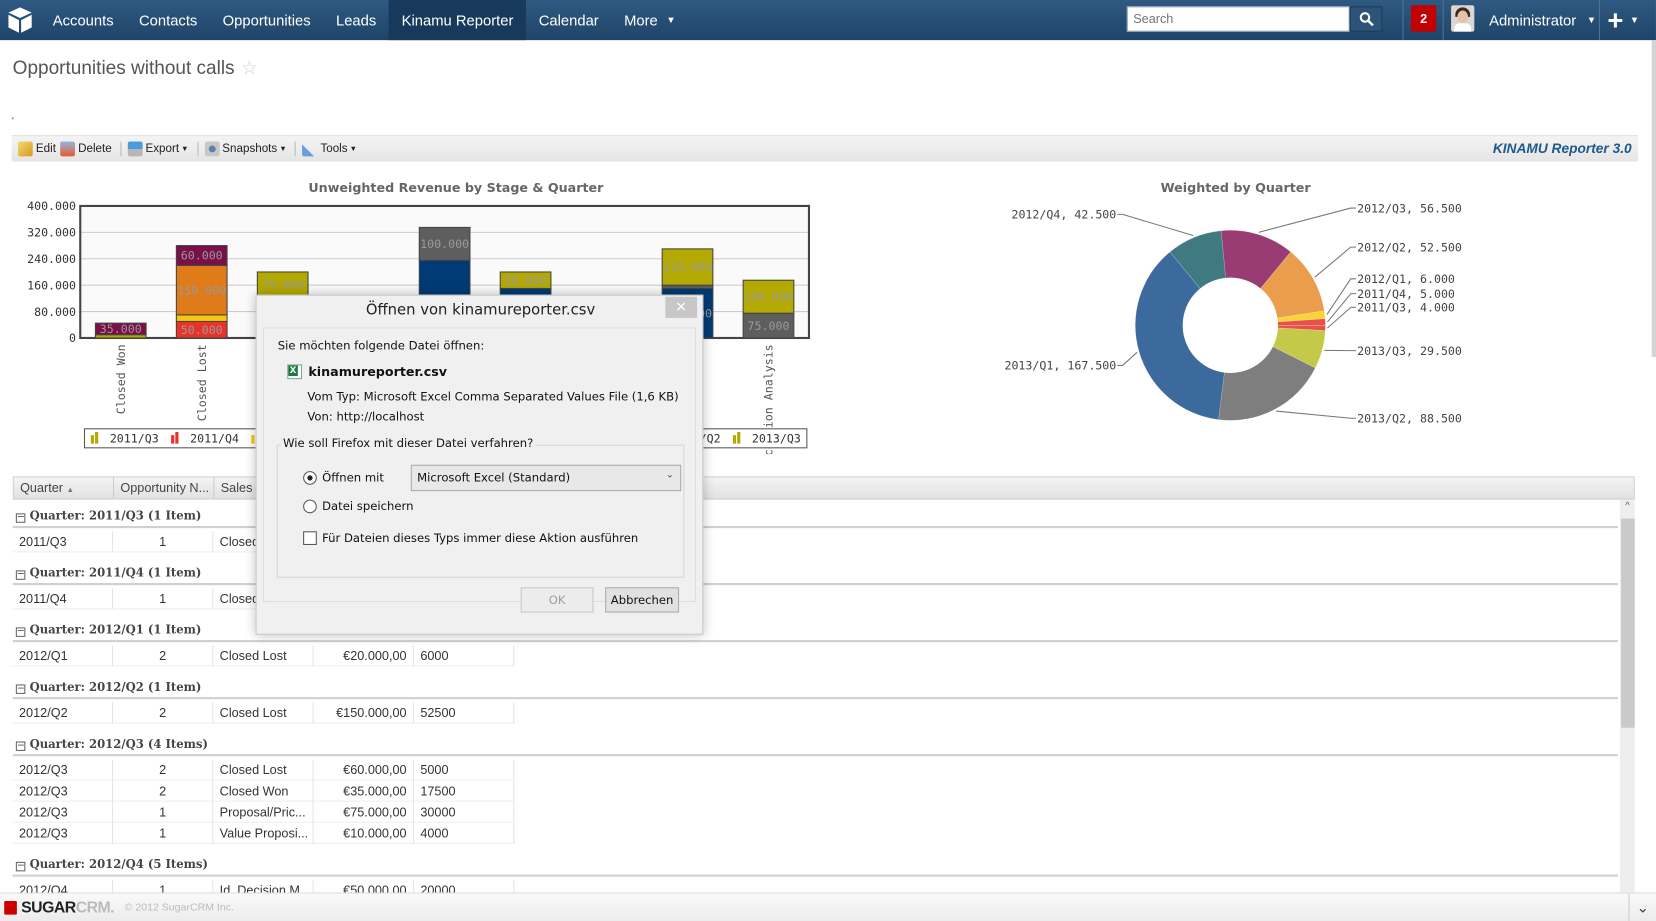 This screenshot has height=921, width=1656. What do you see at coordinates (115, 687) in the screenshot?
I see `group-label: Quarter: 2012/Q2 (1 Item)` at bounding box center [115, 687].